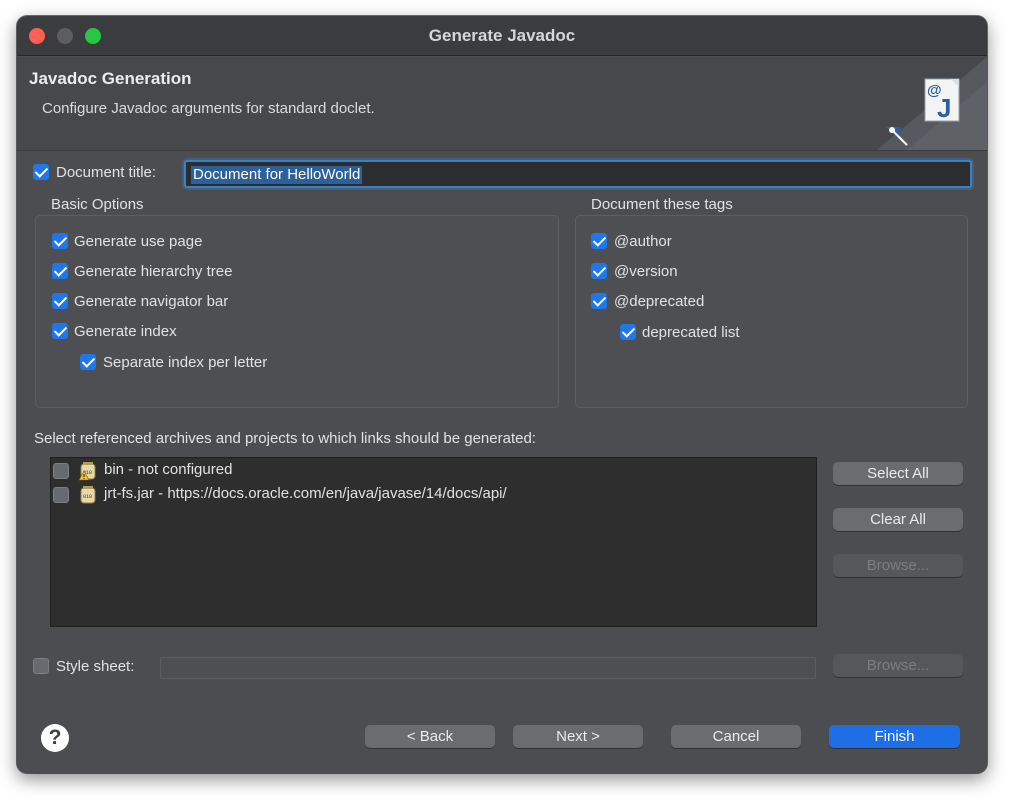 This screenshot has width=1024, height=811. I want to click on generate-hierarchy-tree-label: Generate hierarchy tree, so click(153, 271).